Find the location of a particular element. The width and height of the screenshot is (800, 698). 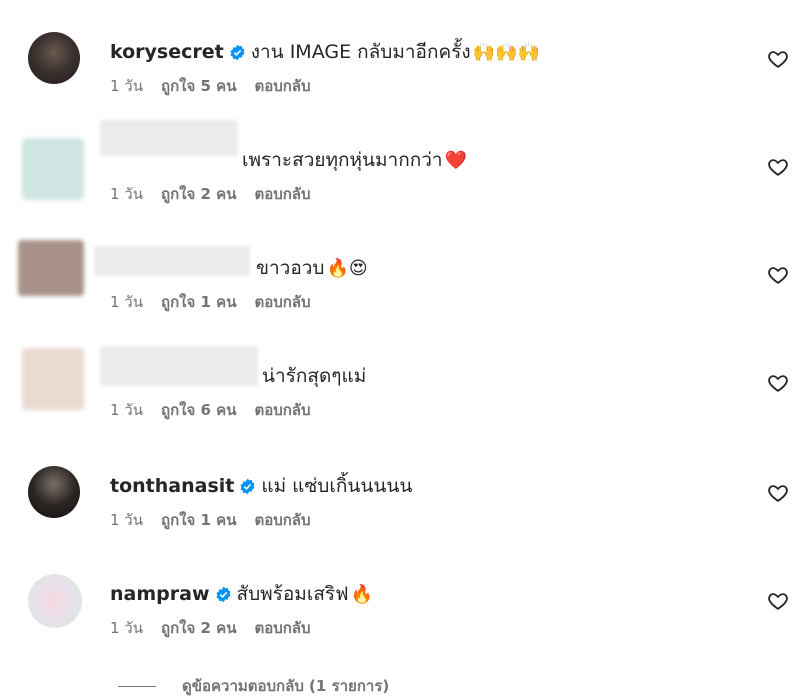

comment-line: tonthanasit แม่ แซ่บเกิ้นนนนน is located at coordinates (261, 486).